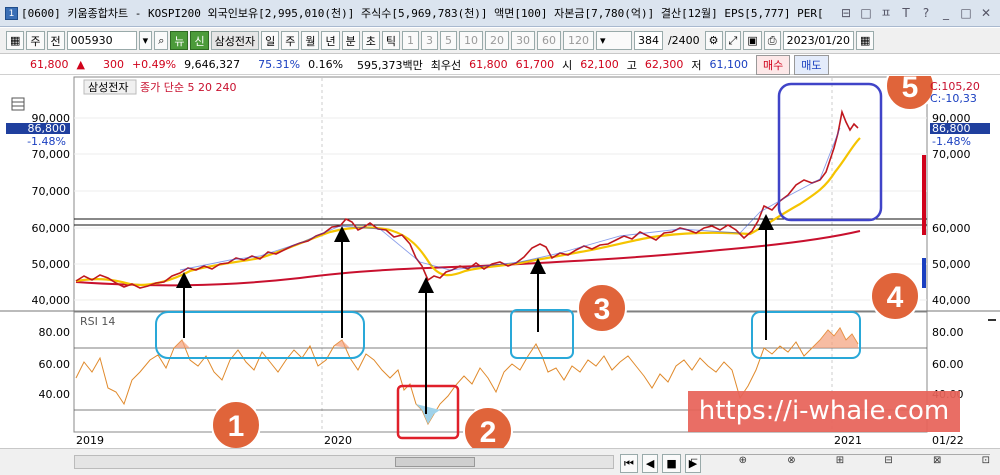 The image size is (1000, 475). I want to click on bid-price: 61,700, so click(535, 64).